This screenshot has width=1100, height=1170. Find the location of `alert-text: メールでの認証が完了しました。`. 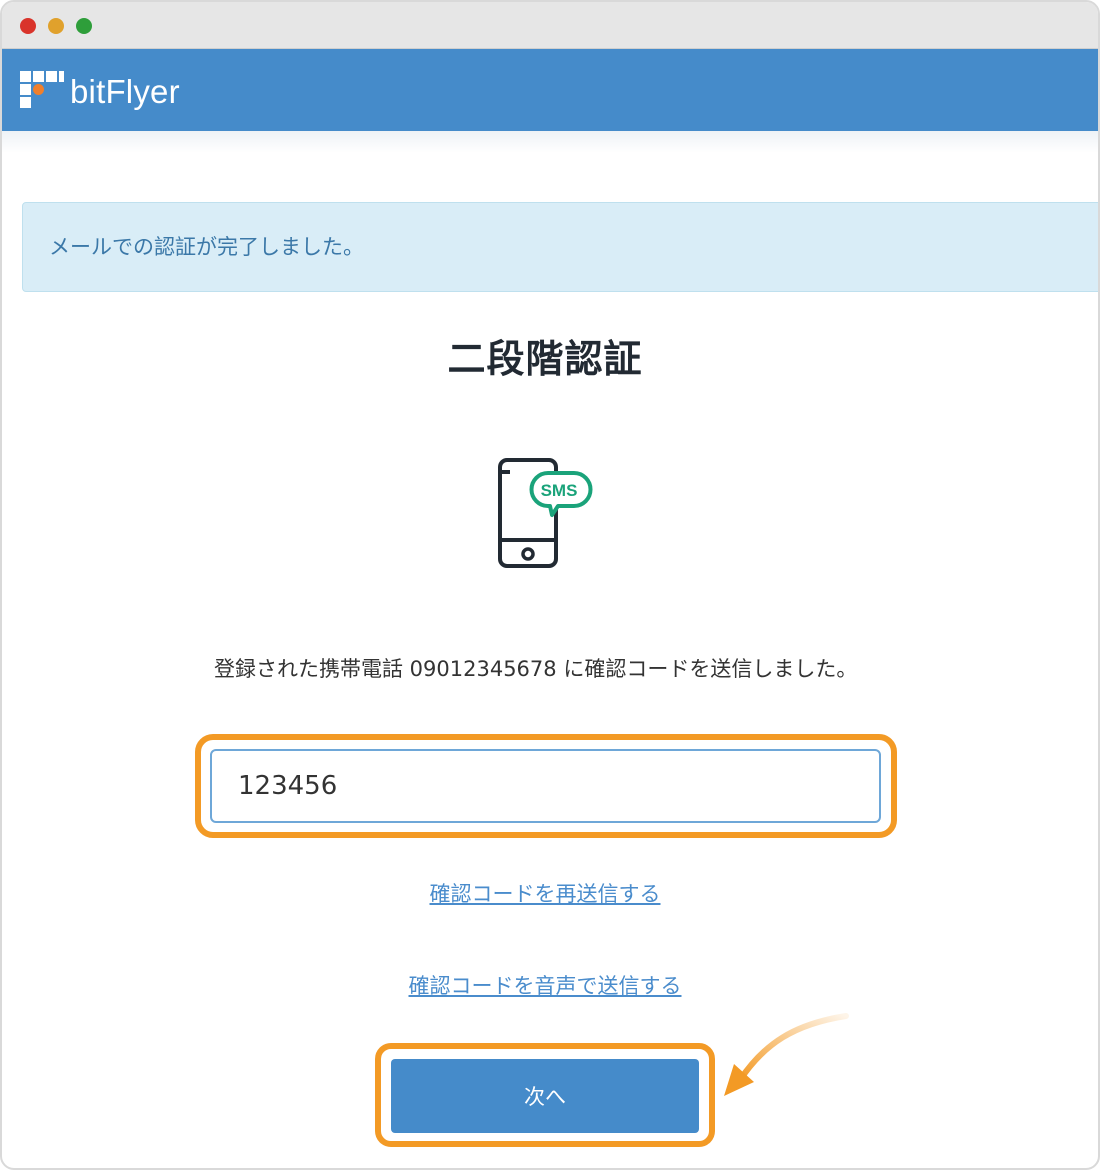

alert-text: メールでの認証が完了しました。 is located at coordinates (206, 247).